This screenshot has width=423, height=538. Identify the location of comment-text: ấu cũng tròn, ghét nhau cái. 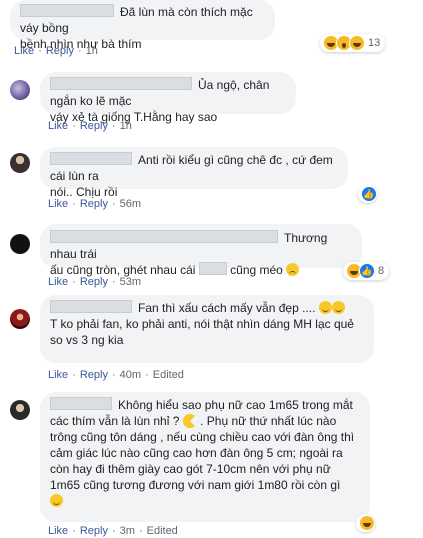
(123, 270).